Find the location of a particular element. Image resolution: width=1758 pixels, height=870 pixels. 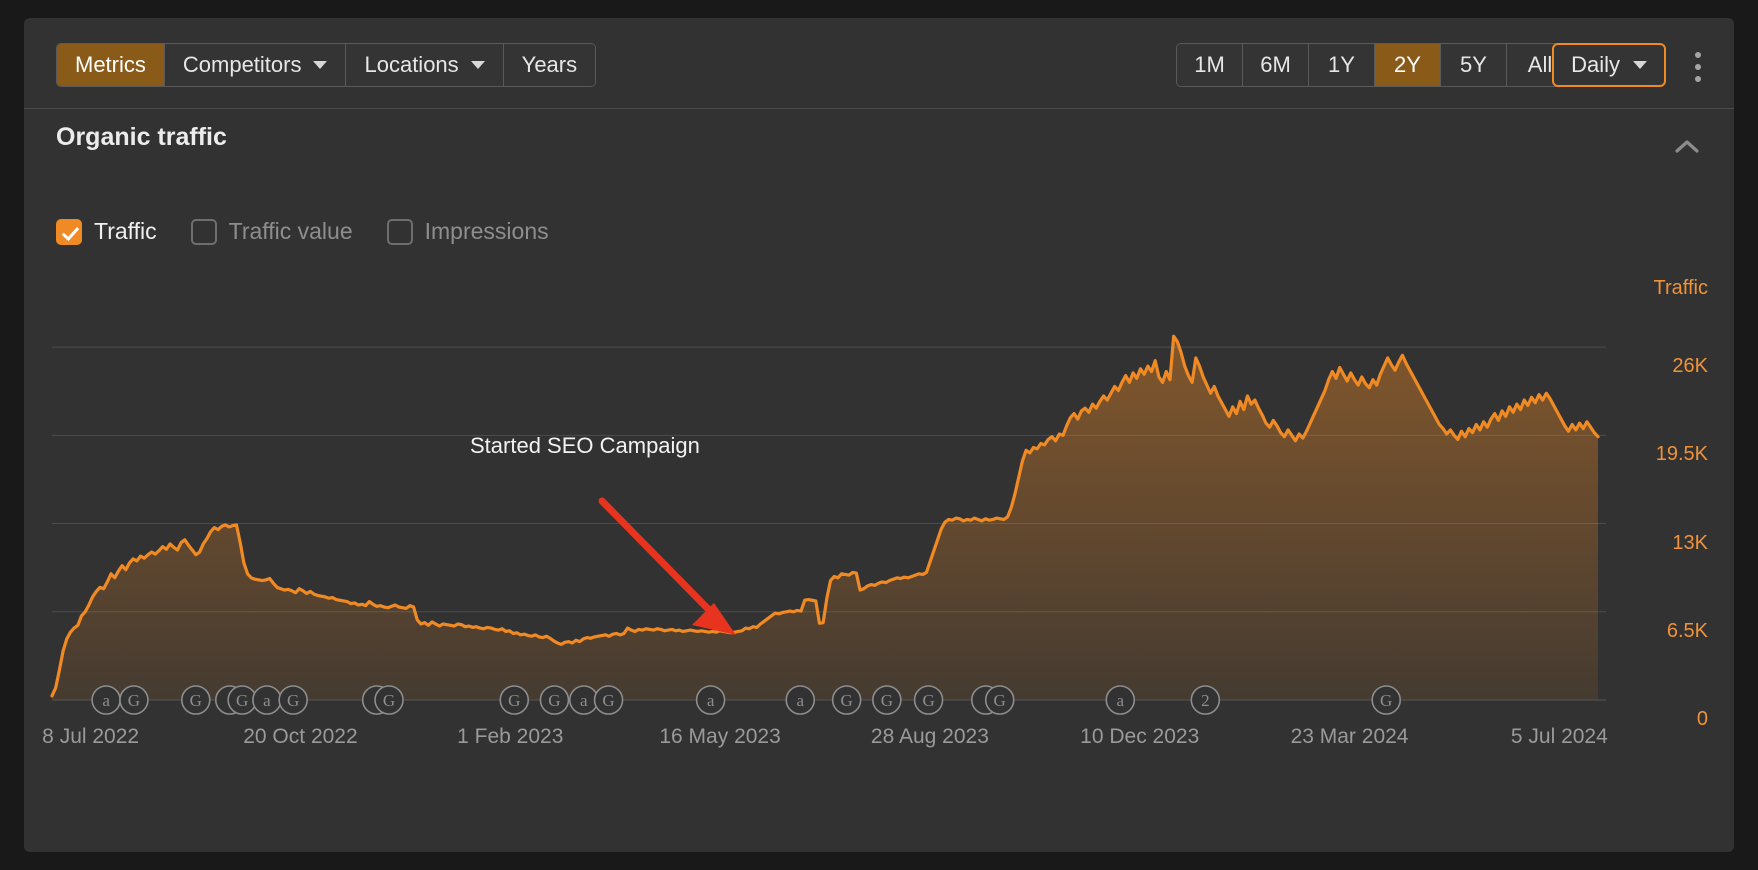

y-tick-label: 19.5K is located at coordinates (1681, 454).